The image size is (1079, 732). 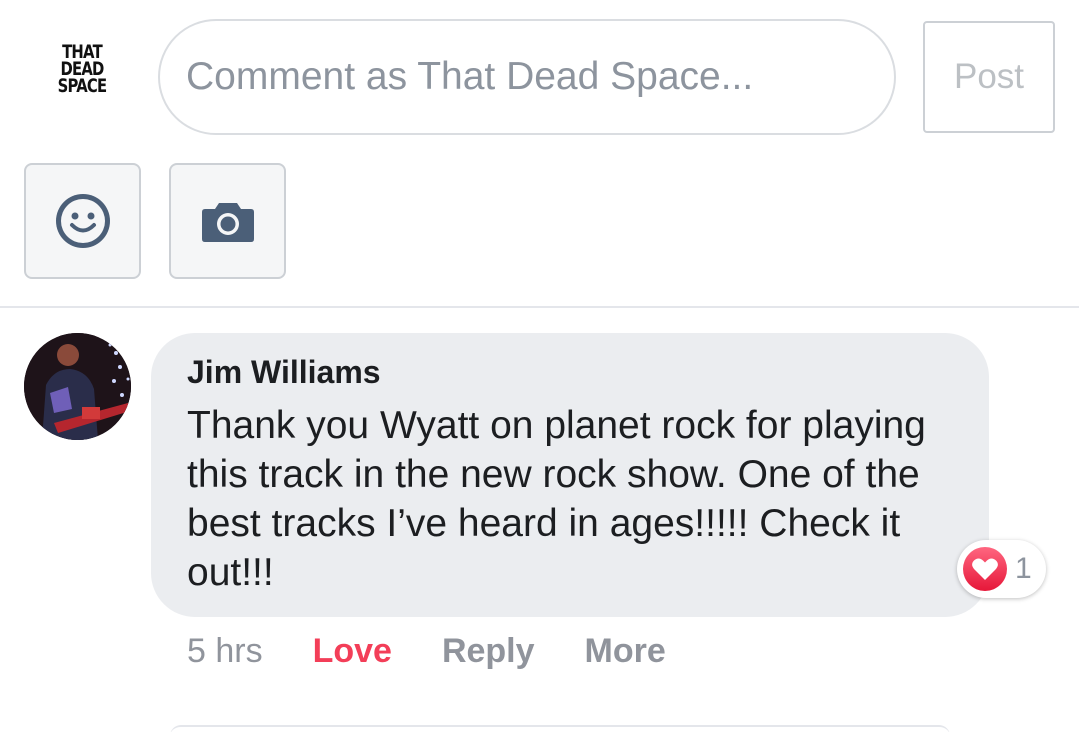 I want to click on more-button: More, so click(x=625, y=651).